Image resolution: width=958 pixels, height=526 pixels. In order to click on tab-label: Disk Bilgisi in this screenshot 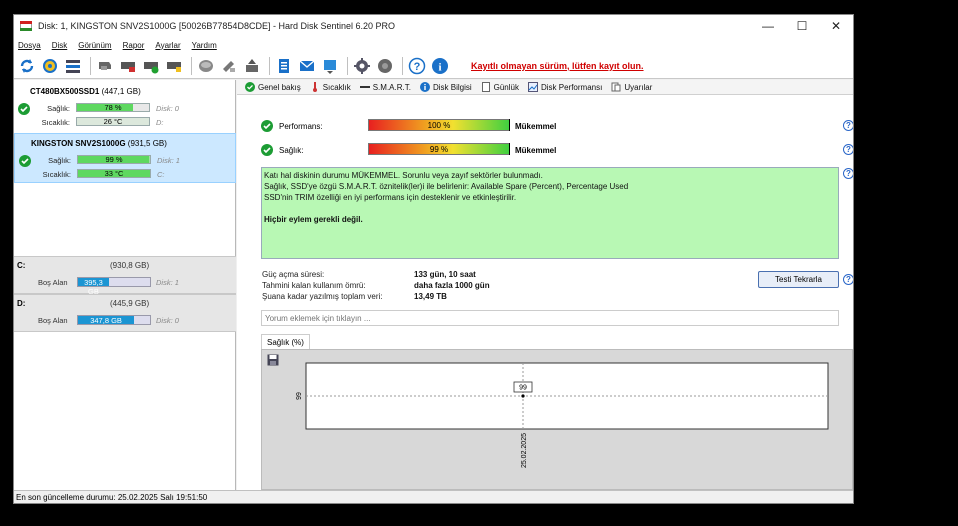, I will do `click(452, 87)`.